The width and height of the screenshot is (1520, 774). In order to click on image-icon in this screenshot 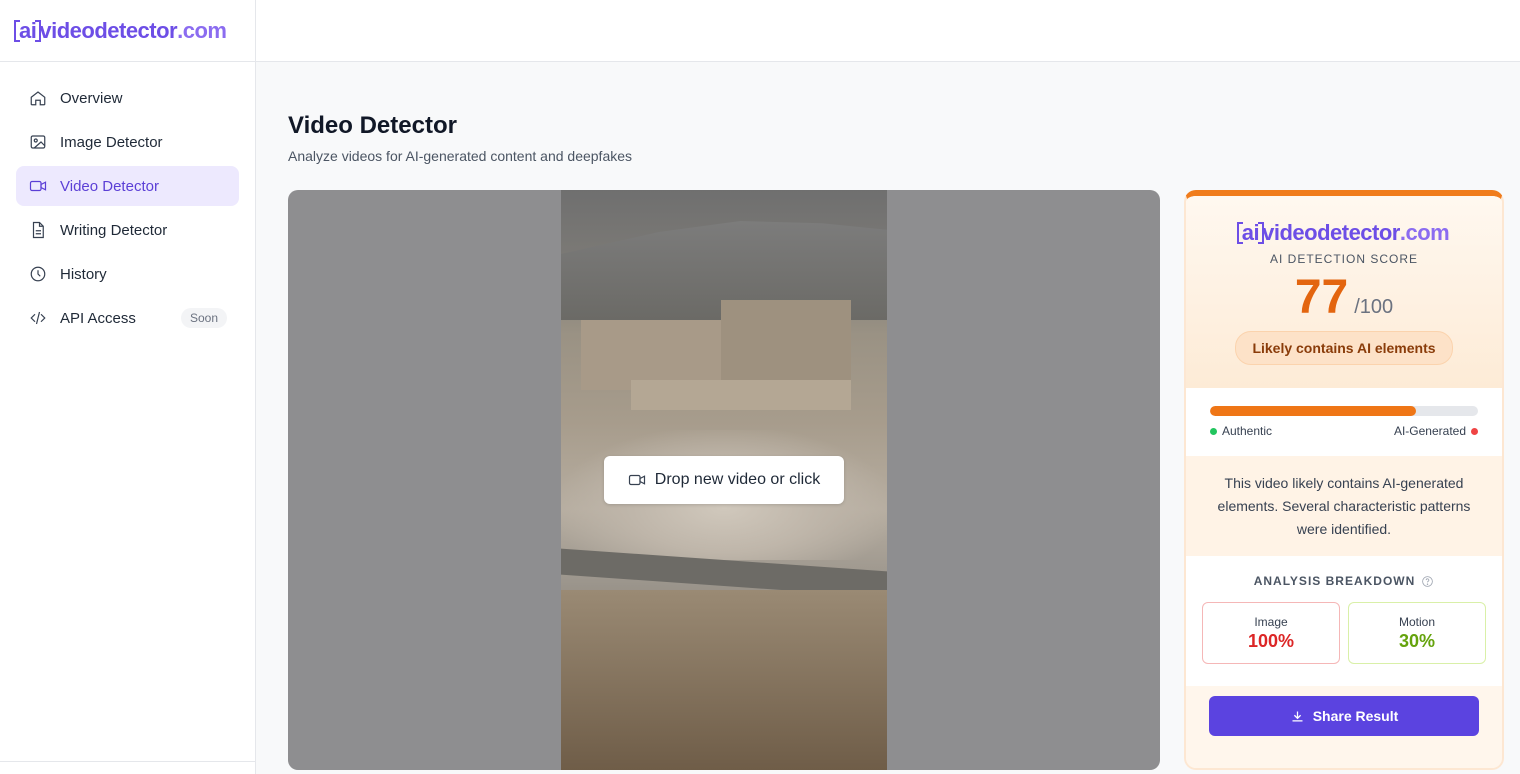, I will do `click(38, 142)`.